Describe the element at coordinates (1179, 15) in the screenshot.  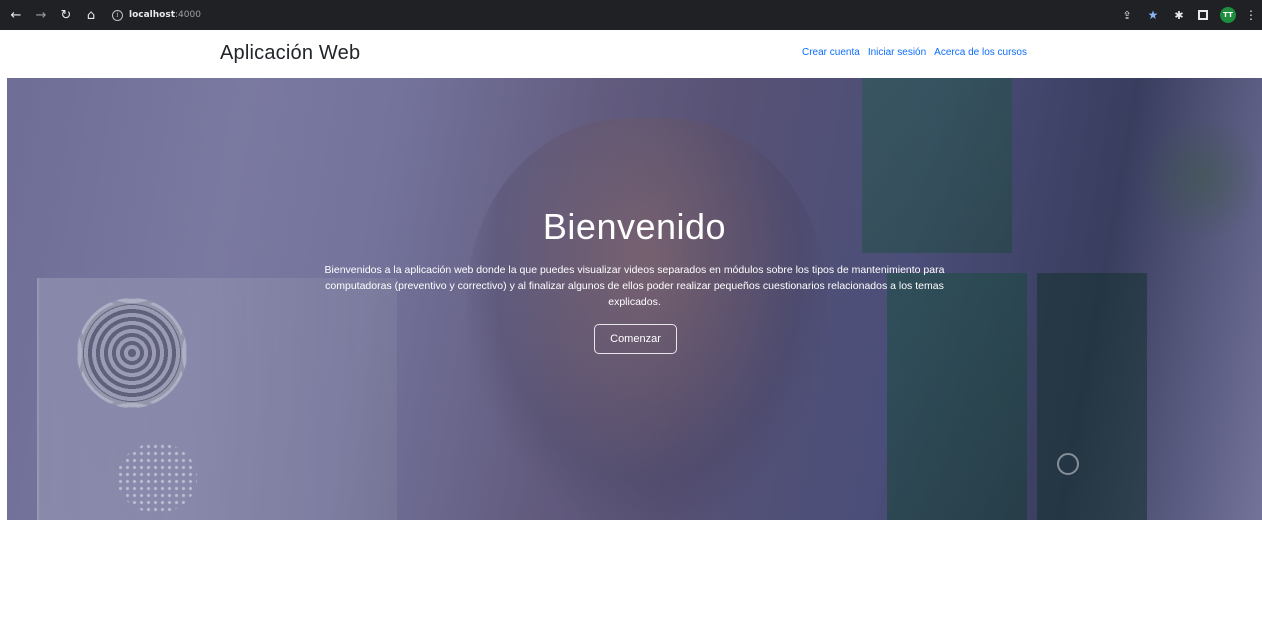
I see `extensions-puzzle-icon: ✱` at that location.